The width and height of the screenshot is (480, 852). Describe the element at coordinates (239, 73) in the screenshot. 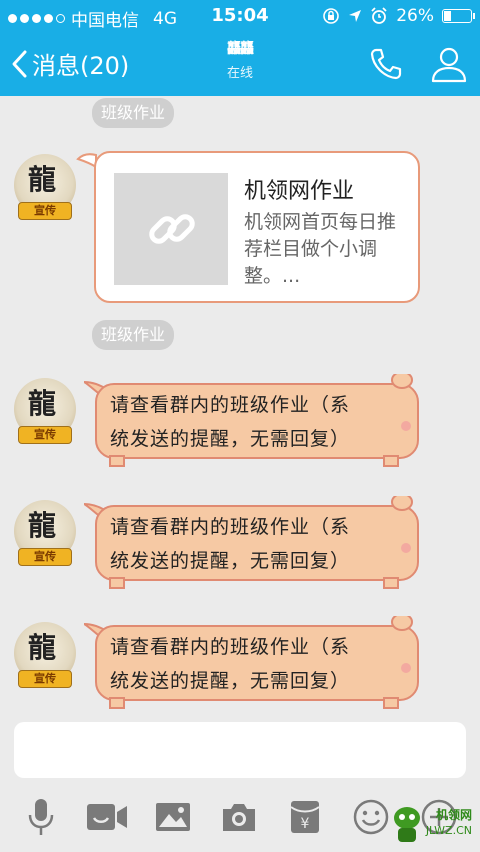

I see `online-status: 在线` at that location.